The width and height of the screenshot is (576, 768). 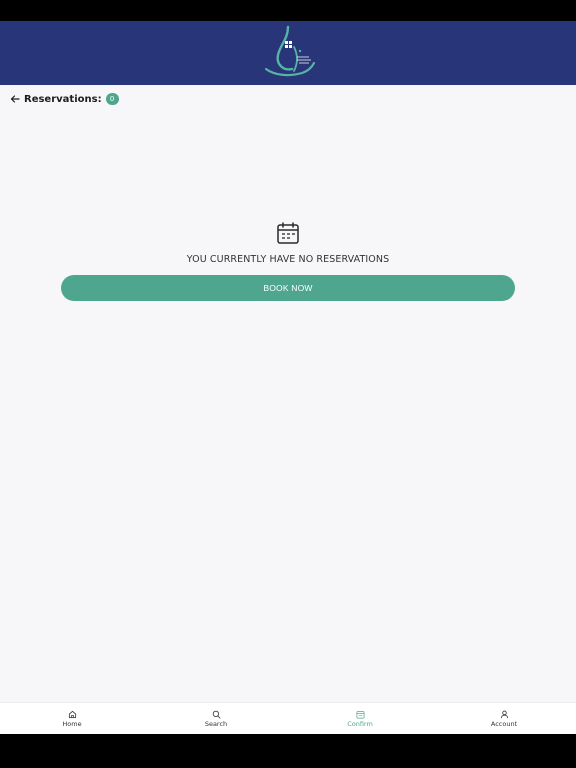 I want to click on empty-state-message: YOU CURRENTLY HAVE NO RESERVATIONS, so click(x=288, y=259).